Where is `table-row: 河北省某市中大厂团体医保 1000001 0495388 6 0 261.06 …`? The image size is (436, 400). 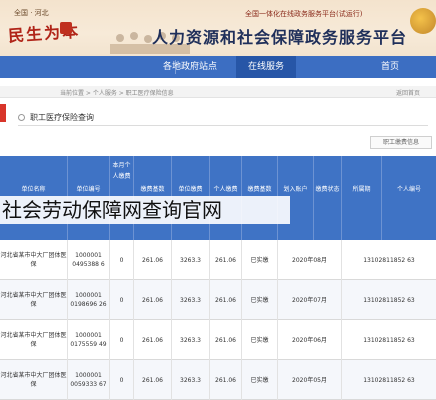 table-row: 河北省某市中大厂团体医保 1000001 0495388 6 0 261.06 … is located at coordinates (218, 260).